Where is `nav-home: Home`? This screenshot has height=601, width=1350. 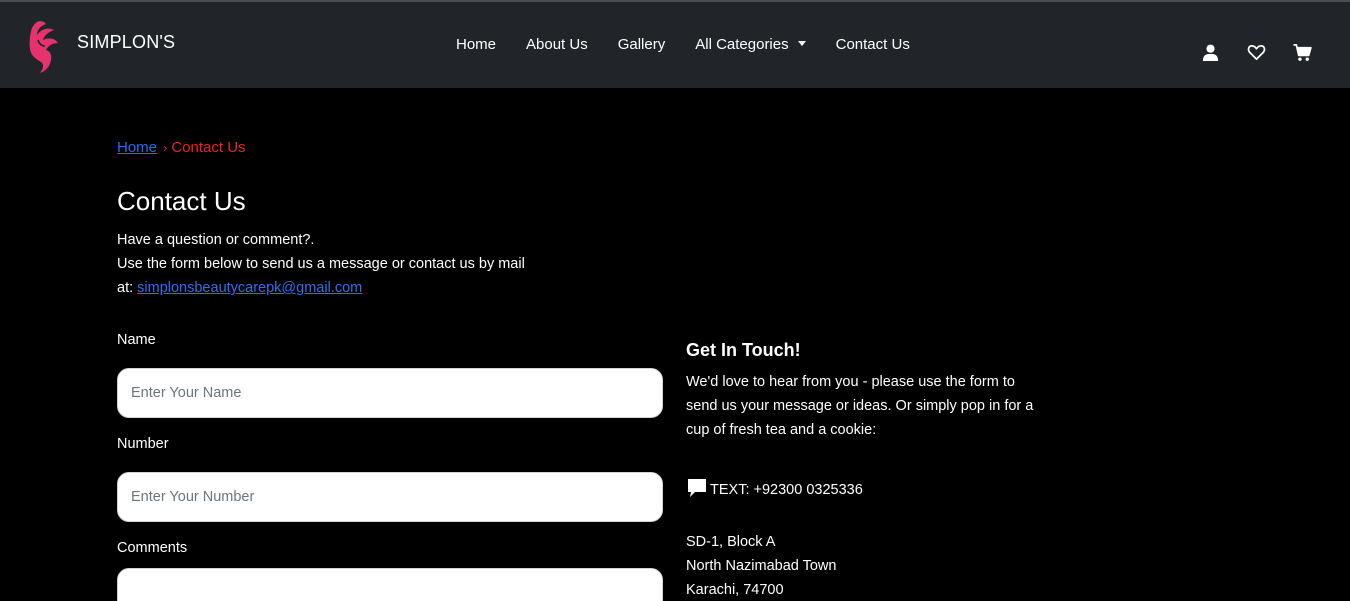 nav-home: Home is located at coordinates (476, 44).